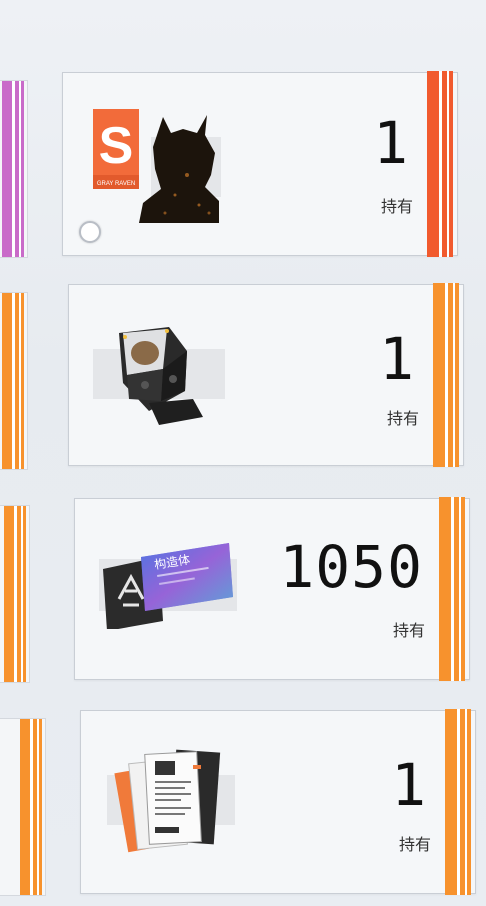 The height and width of the screenshot is (906, 486). I want to click on ticket-icon: 构造体, so click(169, 584).